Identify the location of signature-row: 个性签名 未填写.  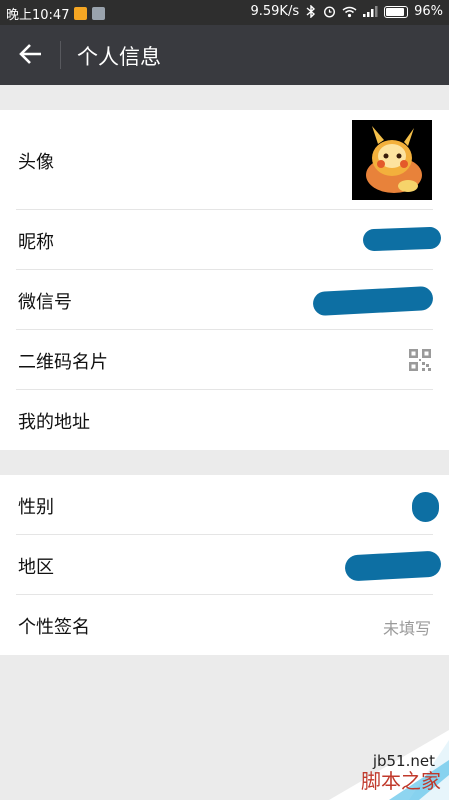
(224, 625).